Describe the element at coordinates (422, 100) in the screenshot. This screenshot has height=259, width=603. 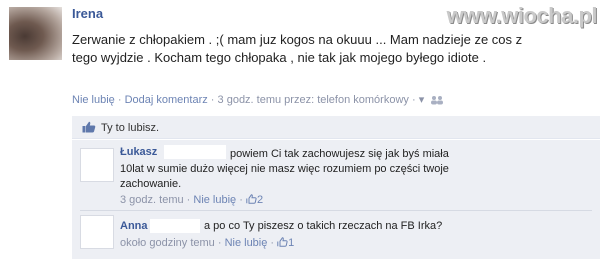
I see `privacy-chevron-icon: ▾` at that location.